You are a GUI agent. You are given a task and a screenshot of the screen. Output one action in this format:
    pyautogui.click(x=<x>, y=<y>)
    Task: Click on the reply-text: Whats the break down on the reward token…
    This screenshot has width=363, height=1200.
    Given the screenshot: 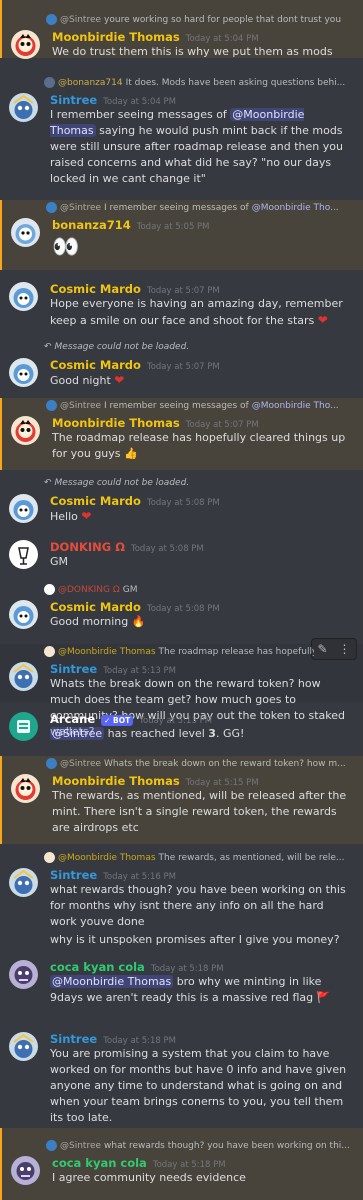 What is the action you would take?
    pyautogui.click(x=225, y=763)
    